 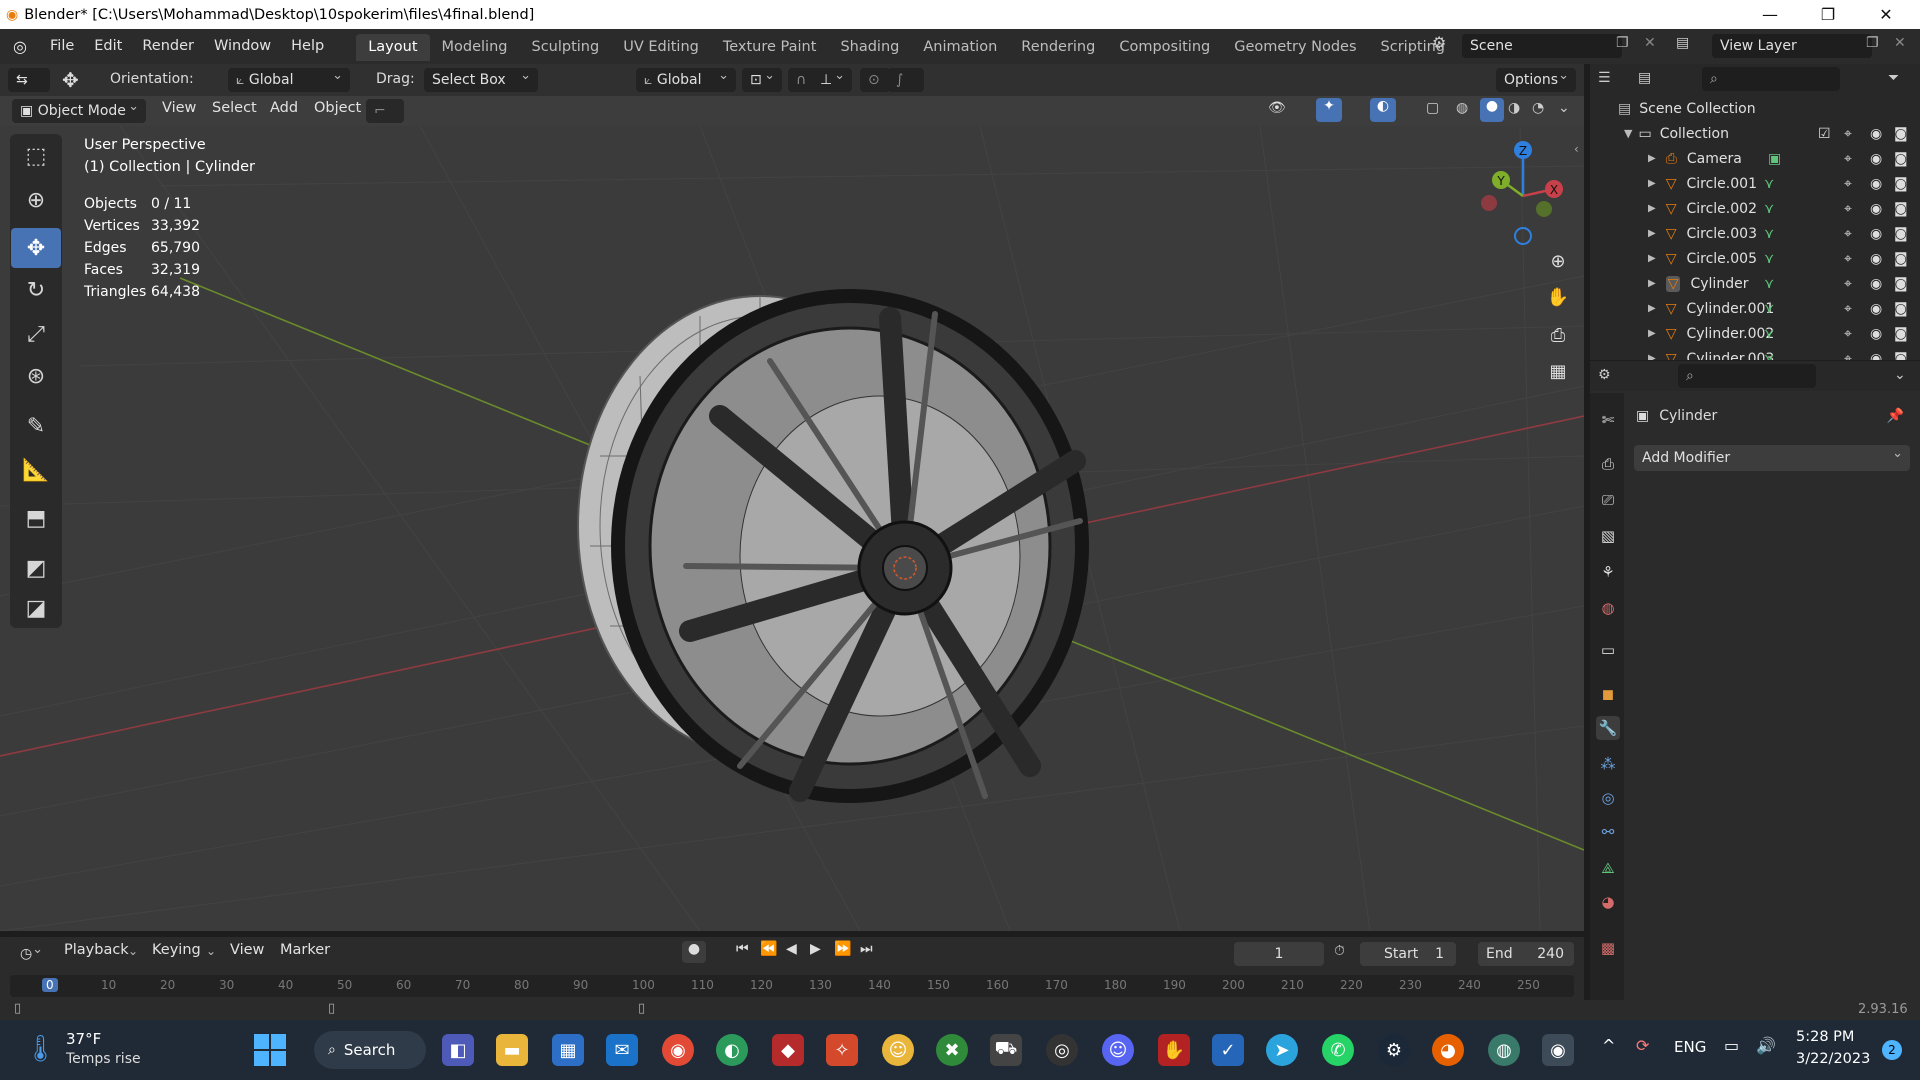 What do you see at coordinates (1394, 1050) in the screenshot?
I see `taskbar-steam-icon: ⚙` at bounding box center [1394, 1050].